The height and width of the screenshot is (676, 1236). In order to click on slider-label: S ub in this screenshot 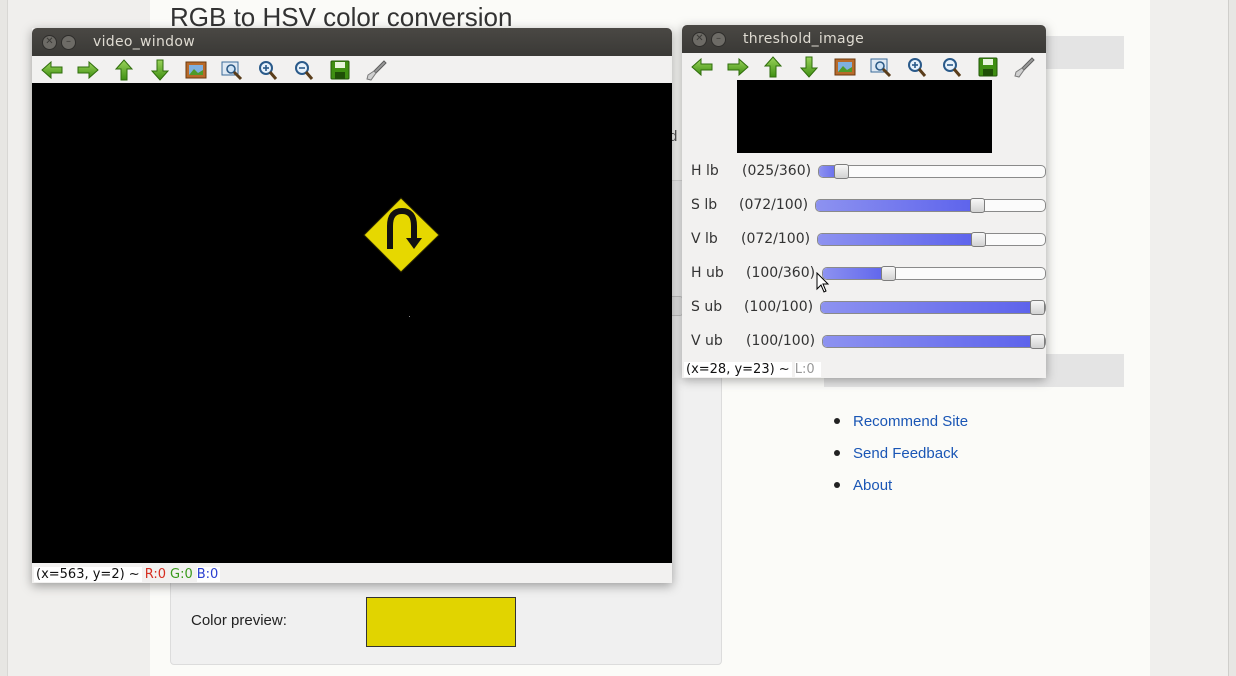, I will do `click(707, 307)`.